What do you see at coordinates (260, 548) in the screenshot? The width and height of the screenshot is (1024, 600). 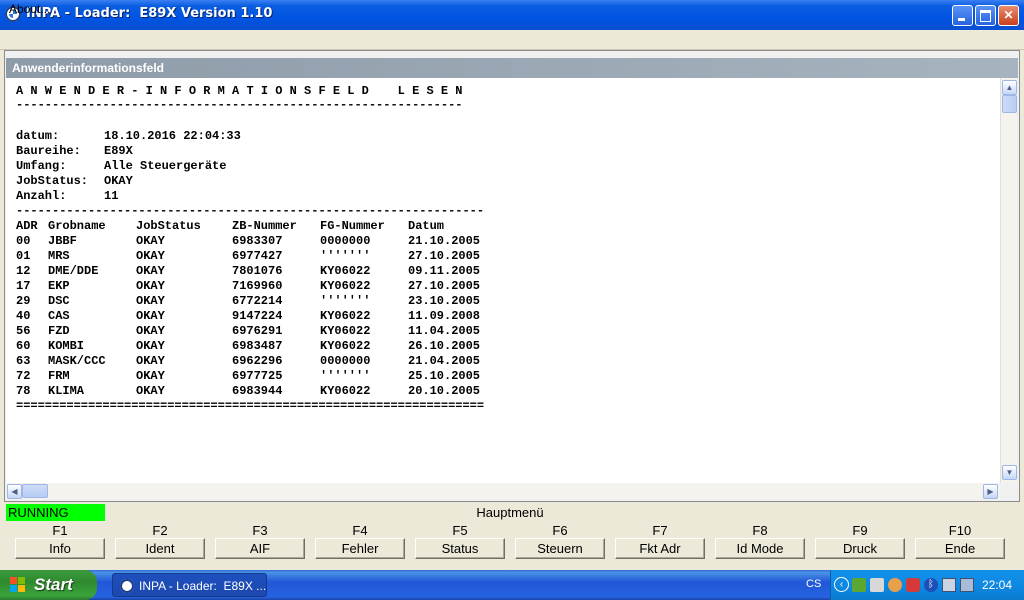 I see `function-key-button-aif: AIF` at bounding box center [260, 548].